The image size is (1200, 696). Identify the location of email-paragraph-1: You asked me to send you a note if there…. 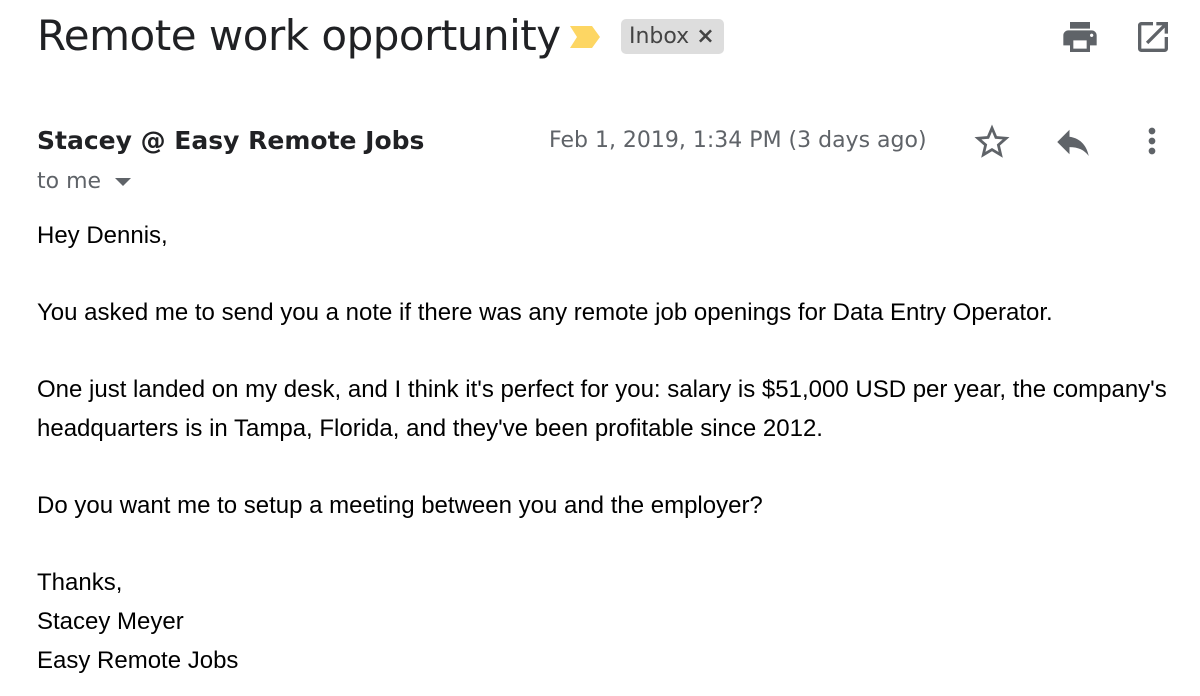
(545, 312).